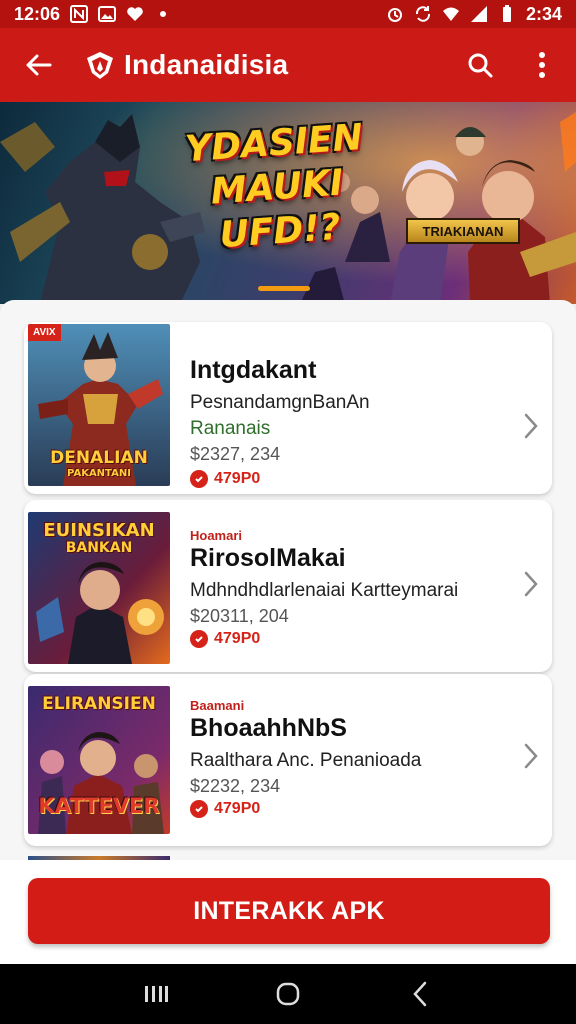 The height and width of the screenshot is (1024, 576). I want to click on battery-icon, so click(506, 13).